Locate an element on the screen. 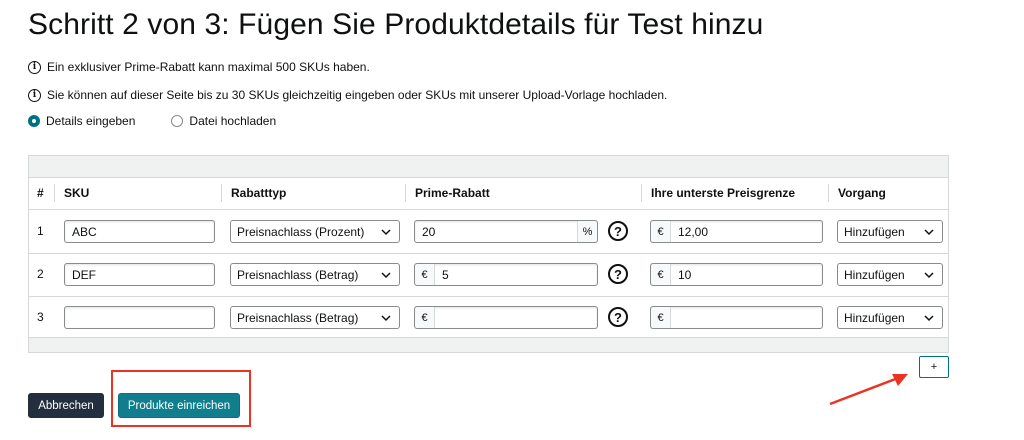 This screenshot has width=1024, height=440. prime-discount-input: € 5 is located at coordinates (506, 274).